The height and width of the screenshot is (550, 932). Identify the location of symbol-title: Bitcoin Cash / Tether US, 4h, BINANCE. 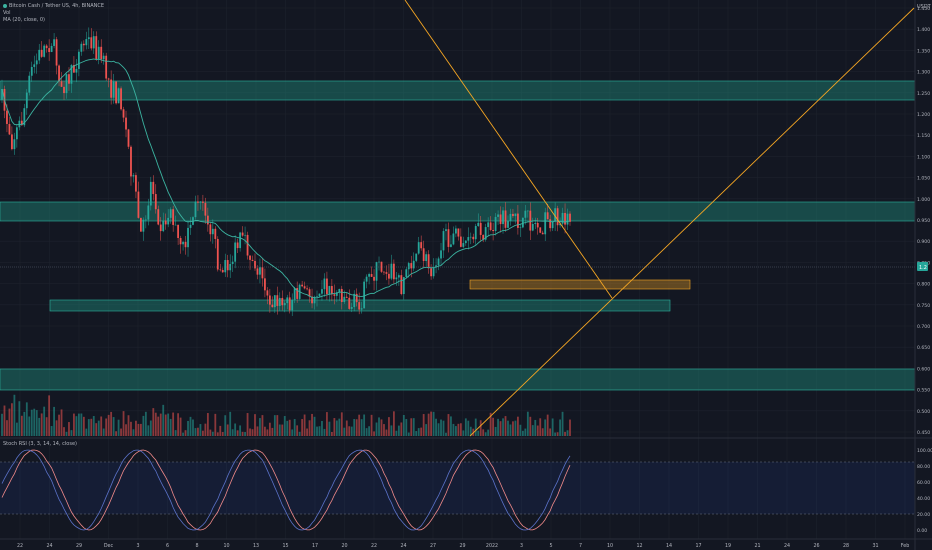
(53, 6).